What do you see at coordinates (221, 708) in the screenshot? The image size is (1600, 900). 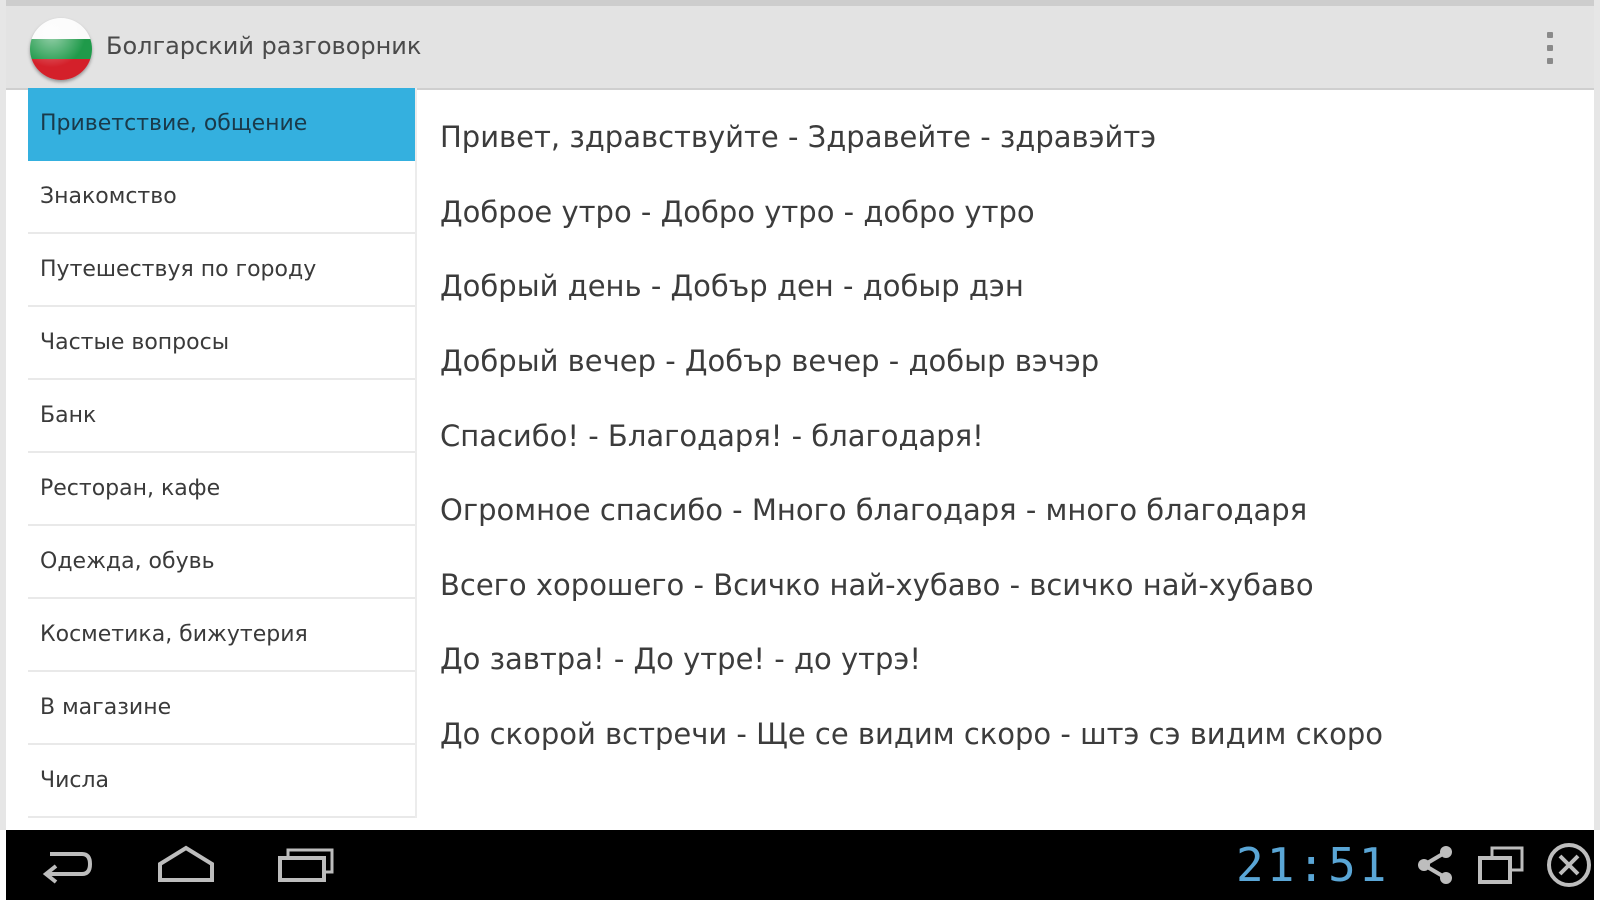 I see `category-item-shop: В магазине` at bounding box center [221, 708].